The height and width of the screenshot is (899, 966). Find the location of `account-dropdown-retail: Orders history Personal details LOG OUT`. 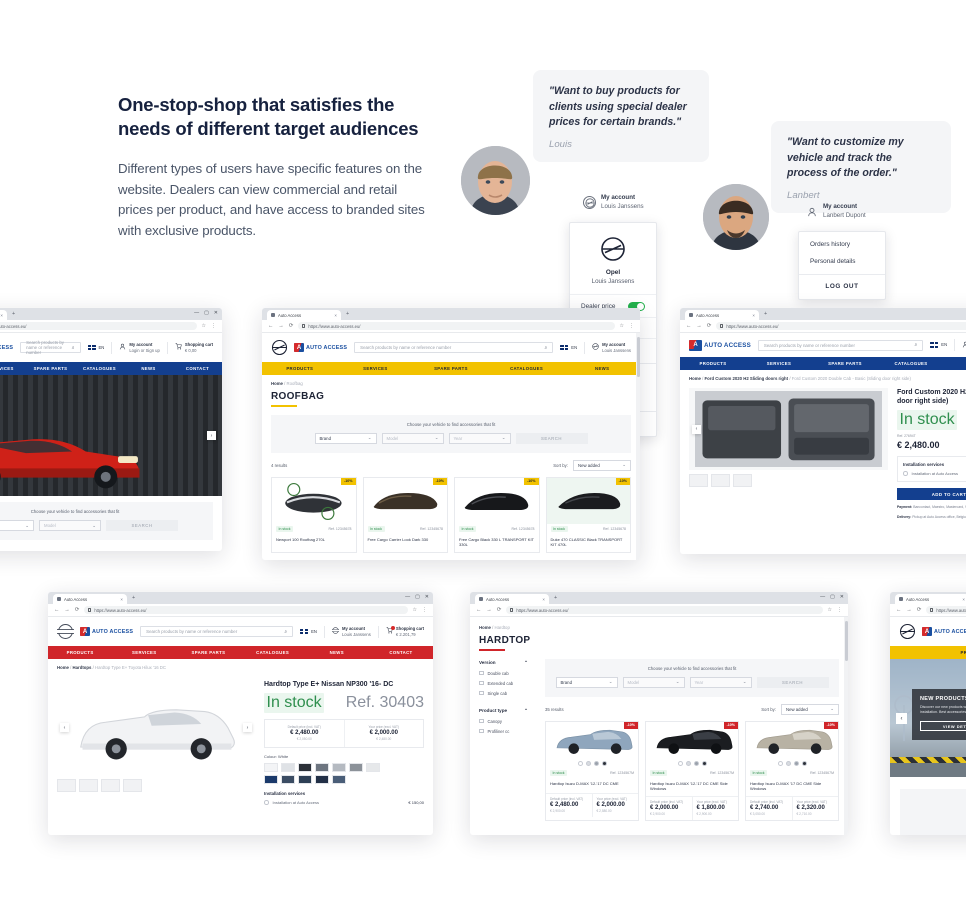

account-dropdown-retail: Orders history Personal details LOG OUT is located at coordinates (842, 265).